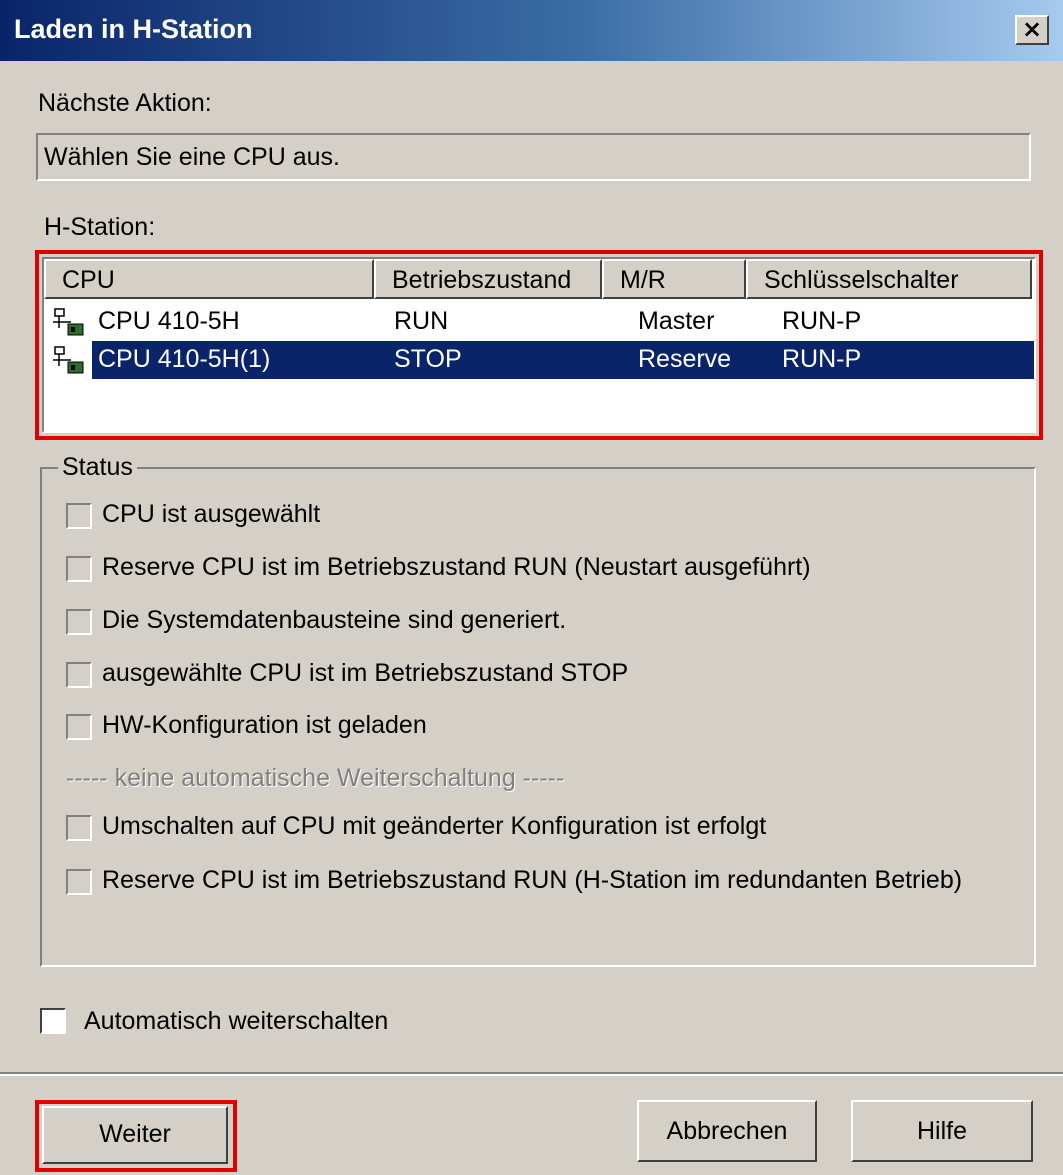  What do you see at coordinates (211, 514) in the screenshot?
I see `status-checkbox-label: CPU ist ausgewählt` at bounding box center [211, 514].